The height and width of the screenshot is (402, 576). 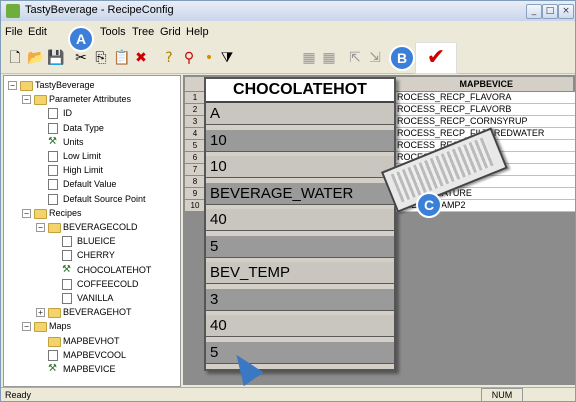 I want to click on maximize-icon: □, so click(x=550, y=11).